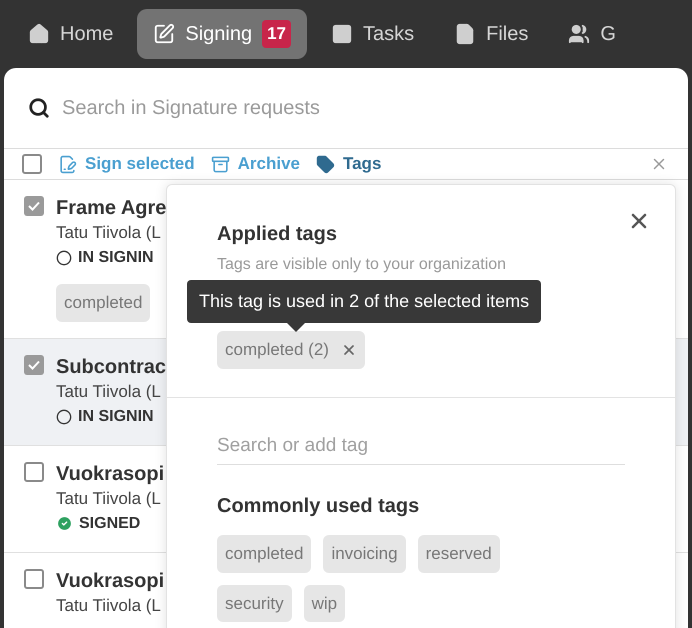  What do you see at coordinates (579, 34) in the screenshot?
I see `users-icon` at bounding box center [579, 34].